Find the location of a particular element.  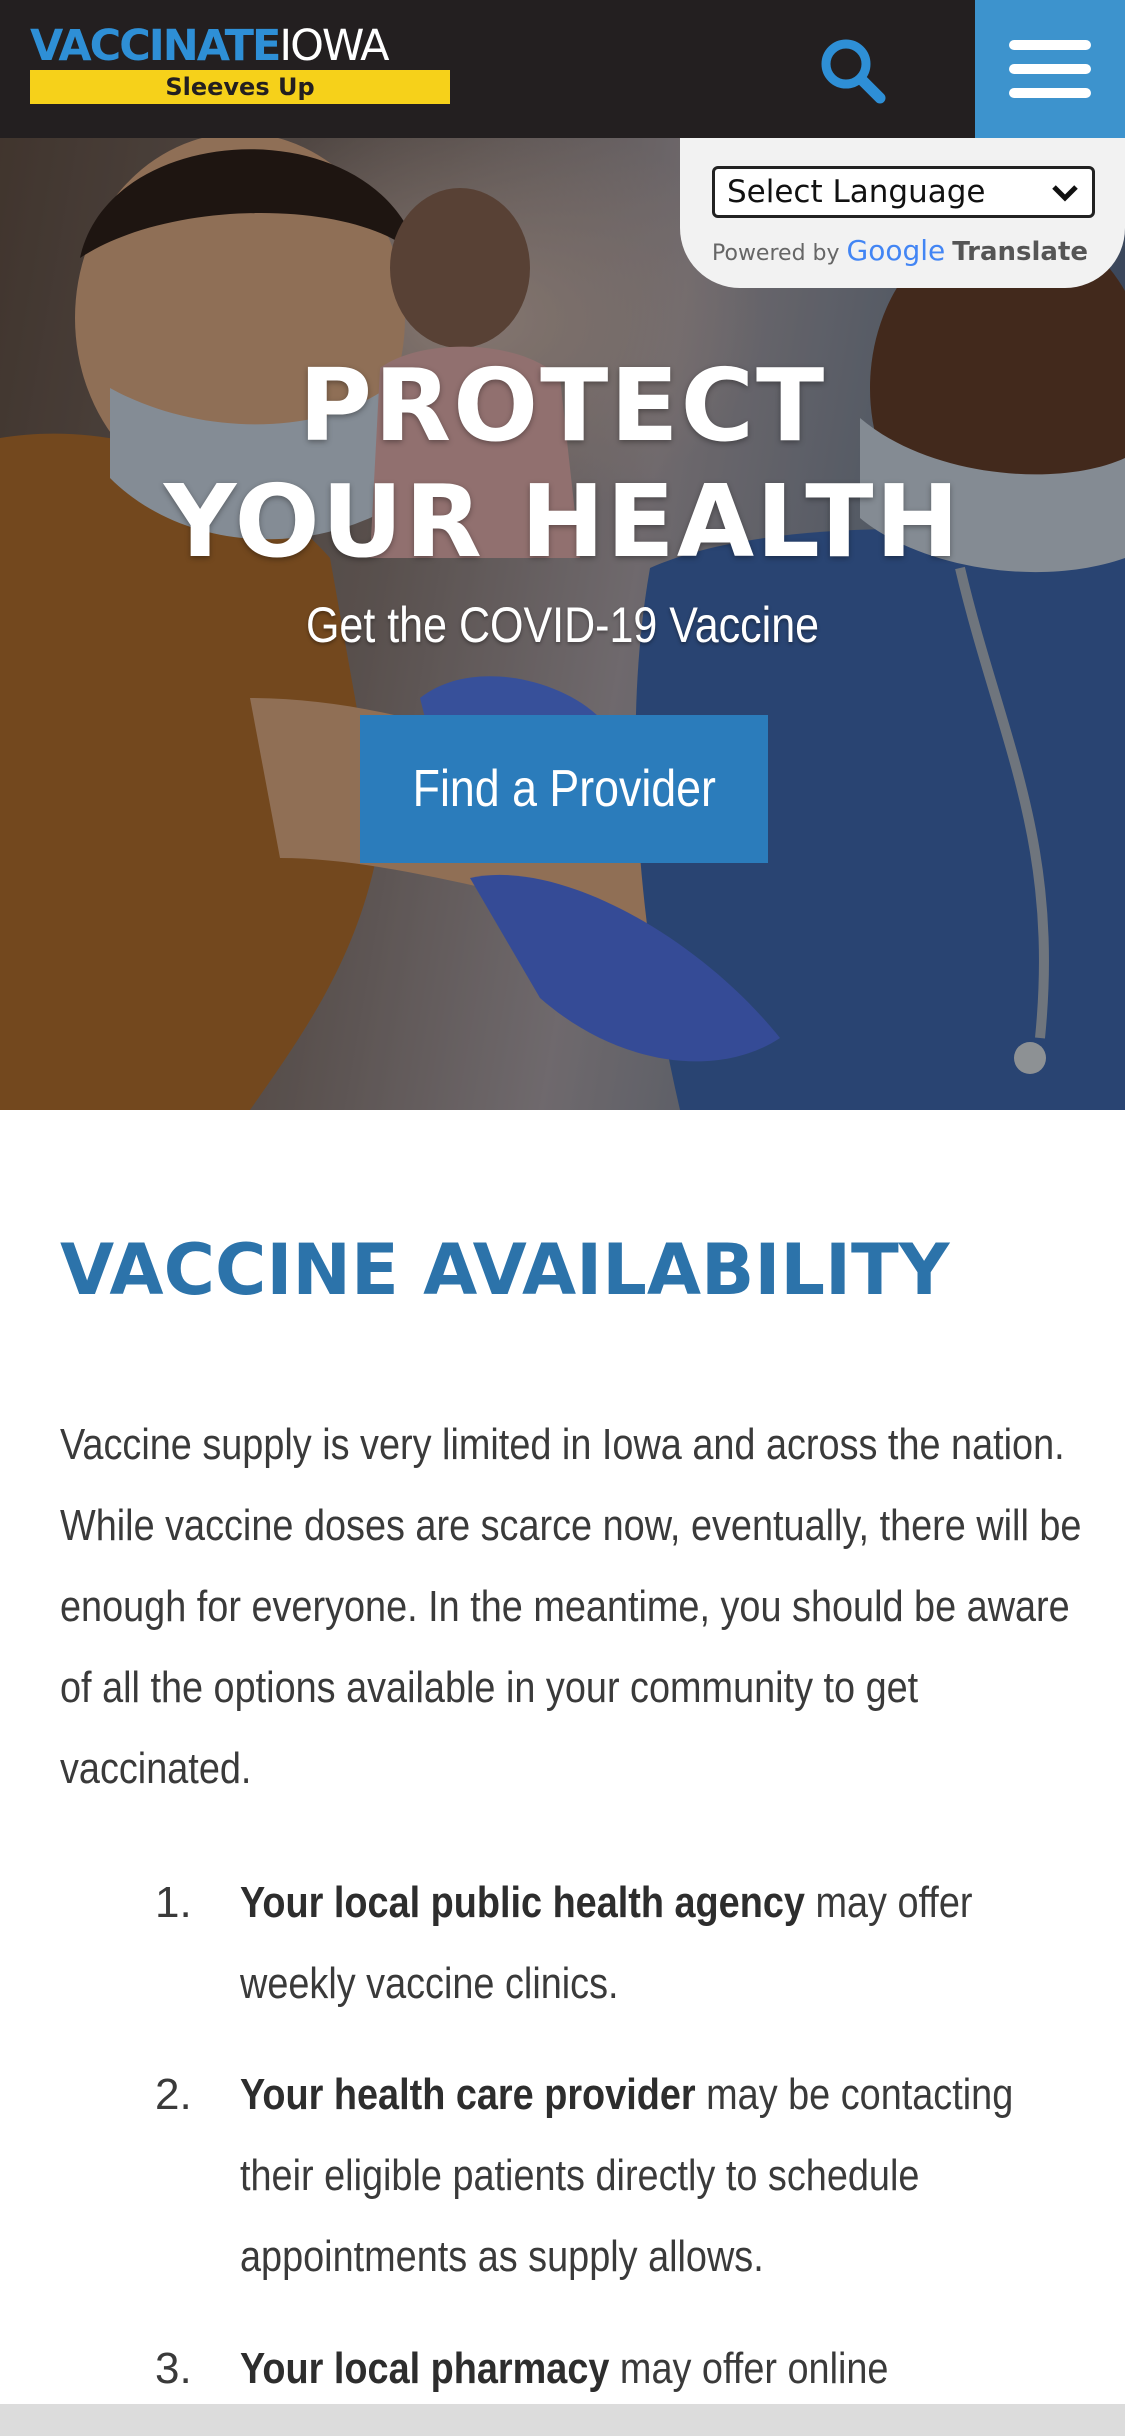

menu-button is located at coordinates (1050, 69).